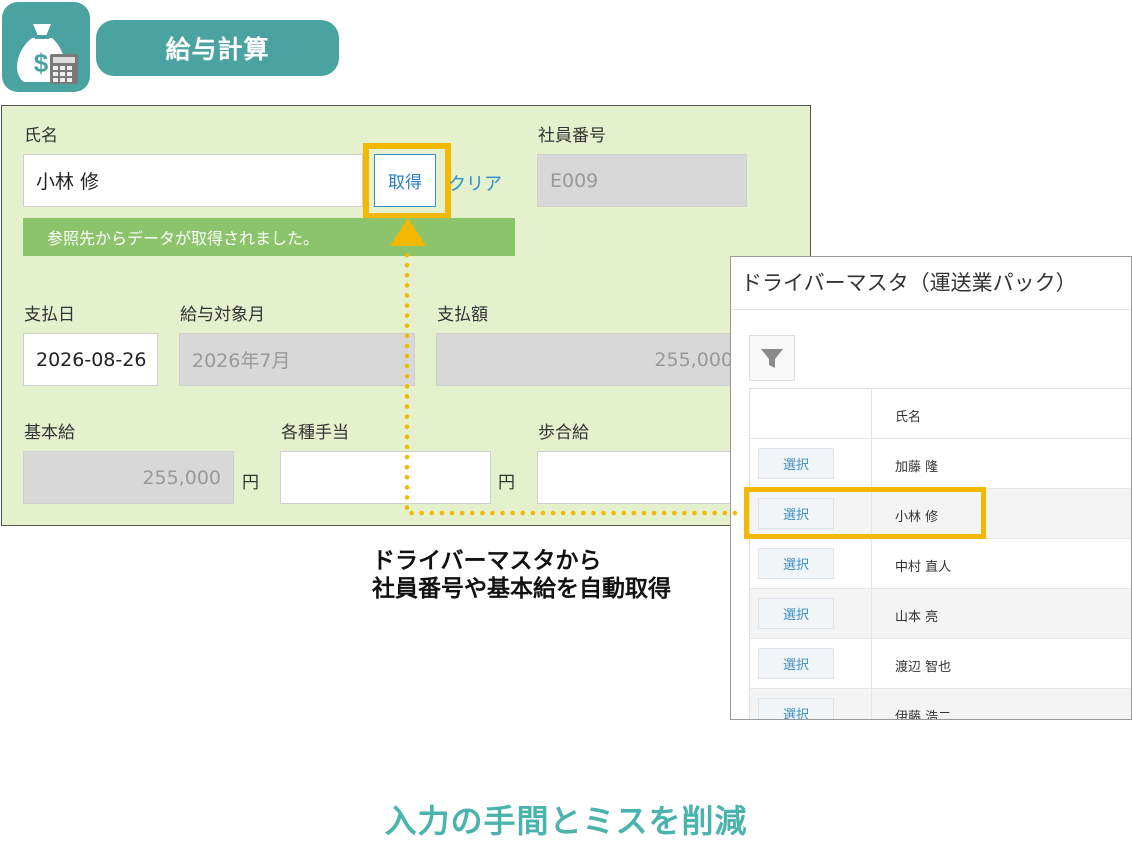 This screenshot has height=844, width=1132. I want to click on get-button-highlight, so click(407, 181).